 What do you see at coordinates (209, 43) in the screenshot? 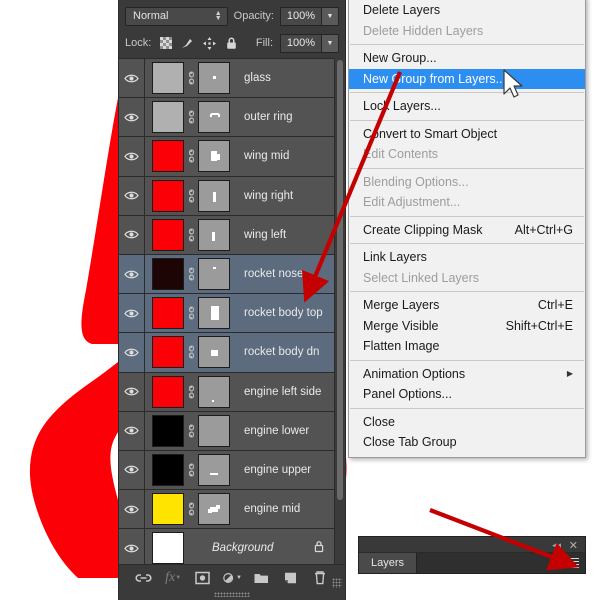
I see `lock-position-icon` at bounding box center [209, 43].